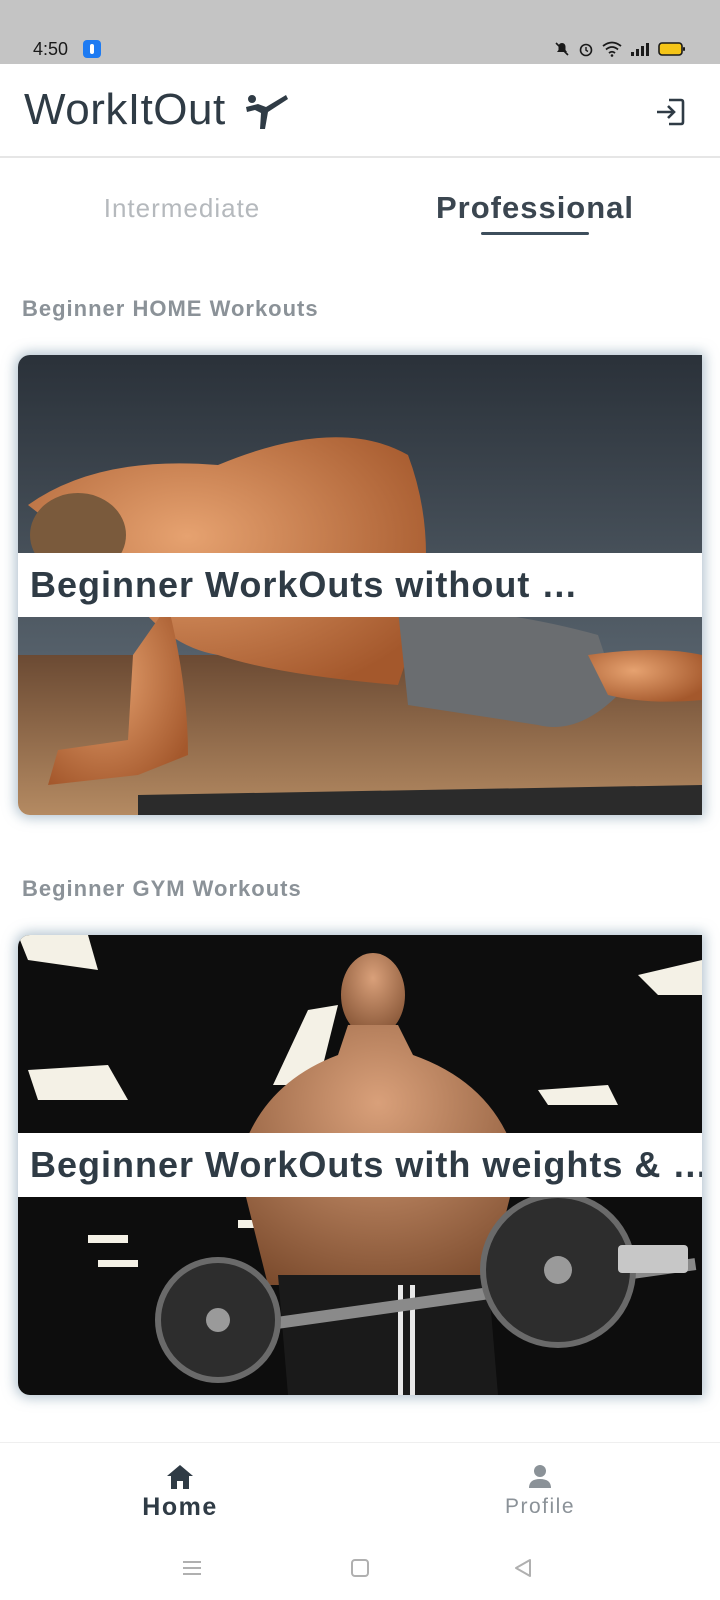 Image resolution: width=720 pixels, height=1600 pixels. What do you see at coordinates (192, 1568) in the screenshot?
I see `menu-icon` at bounding box center [192, 1568].